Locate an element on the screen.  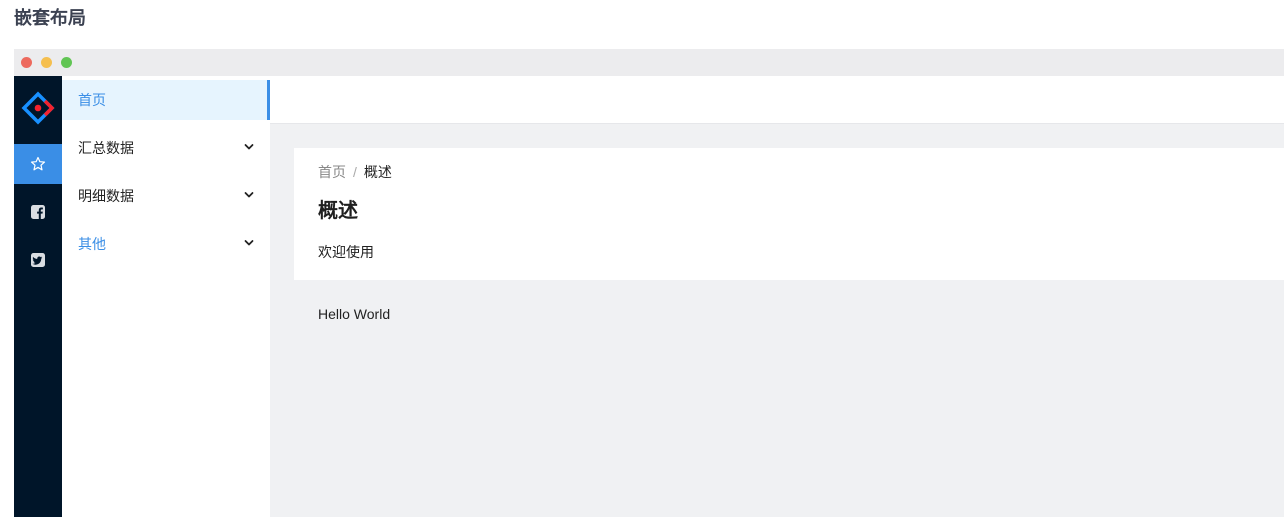
close-window-button is located at coordinates (26, 62).